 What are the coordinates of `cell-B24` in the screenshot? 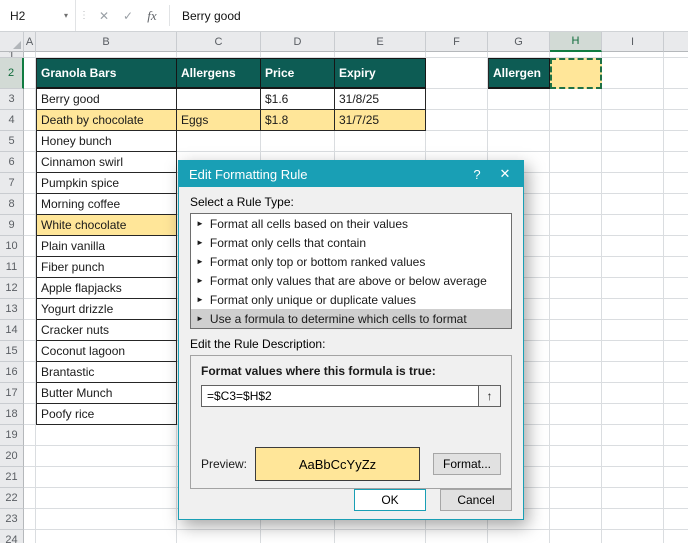 It's located at (106, 536).